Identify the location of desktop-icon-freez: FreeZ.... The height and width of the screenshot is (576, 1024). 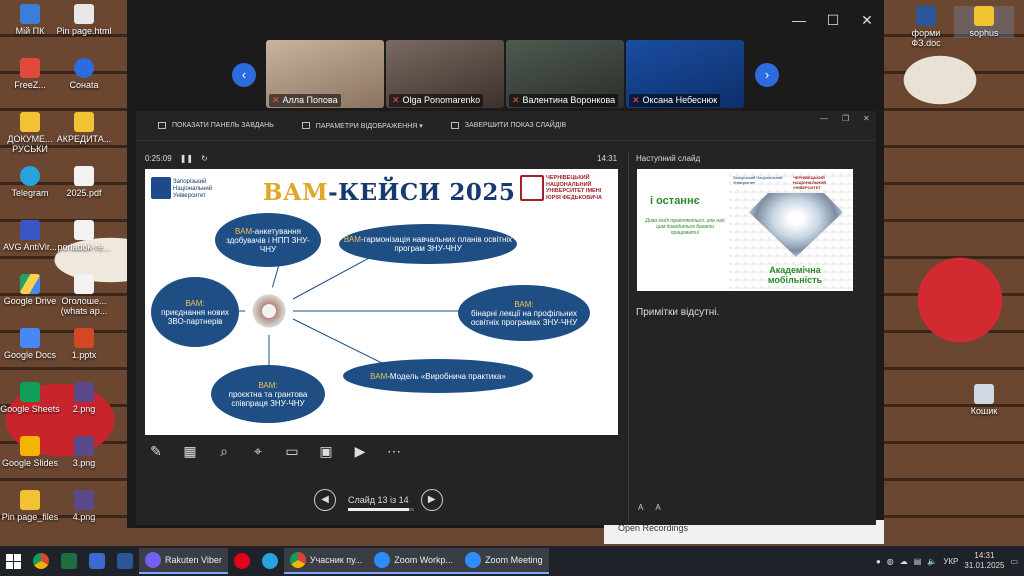
(30, 74).